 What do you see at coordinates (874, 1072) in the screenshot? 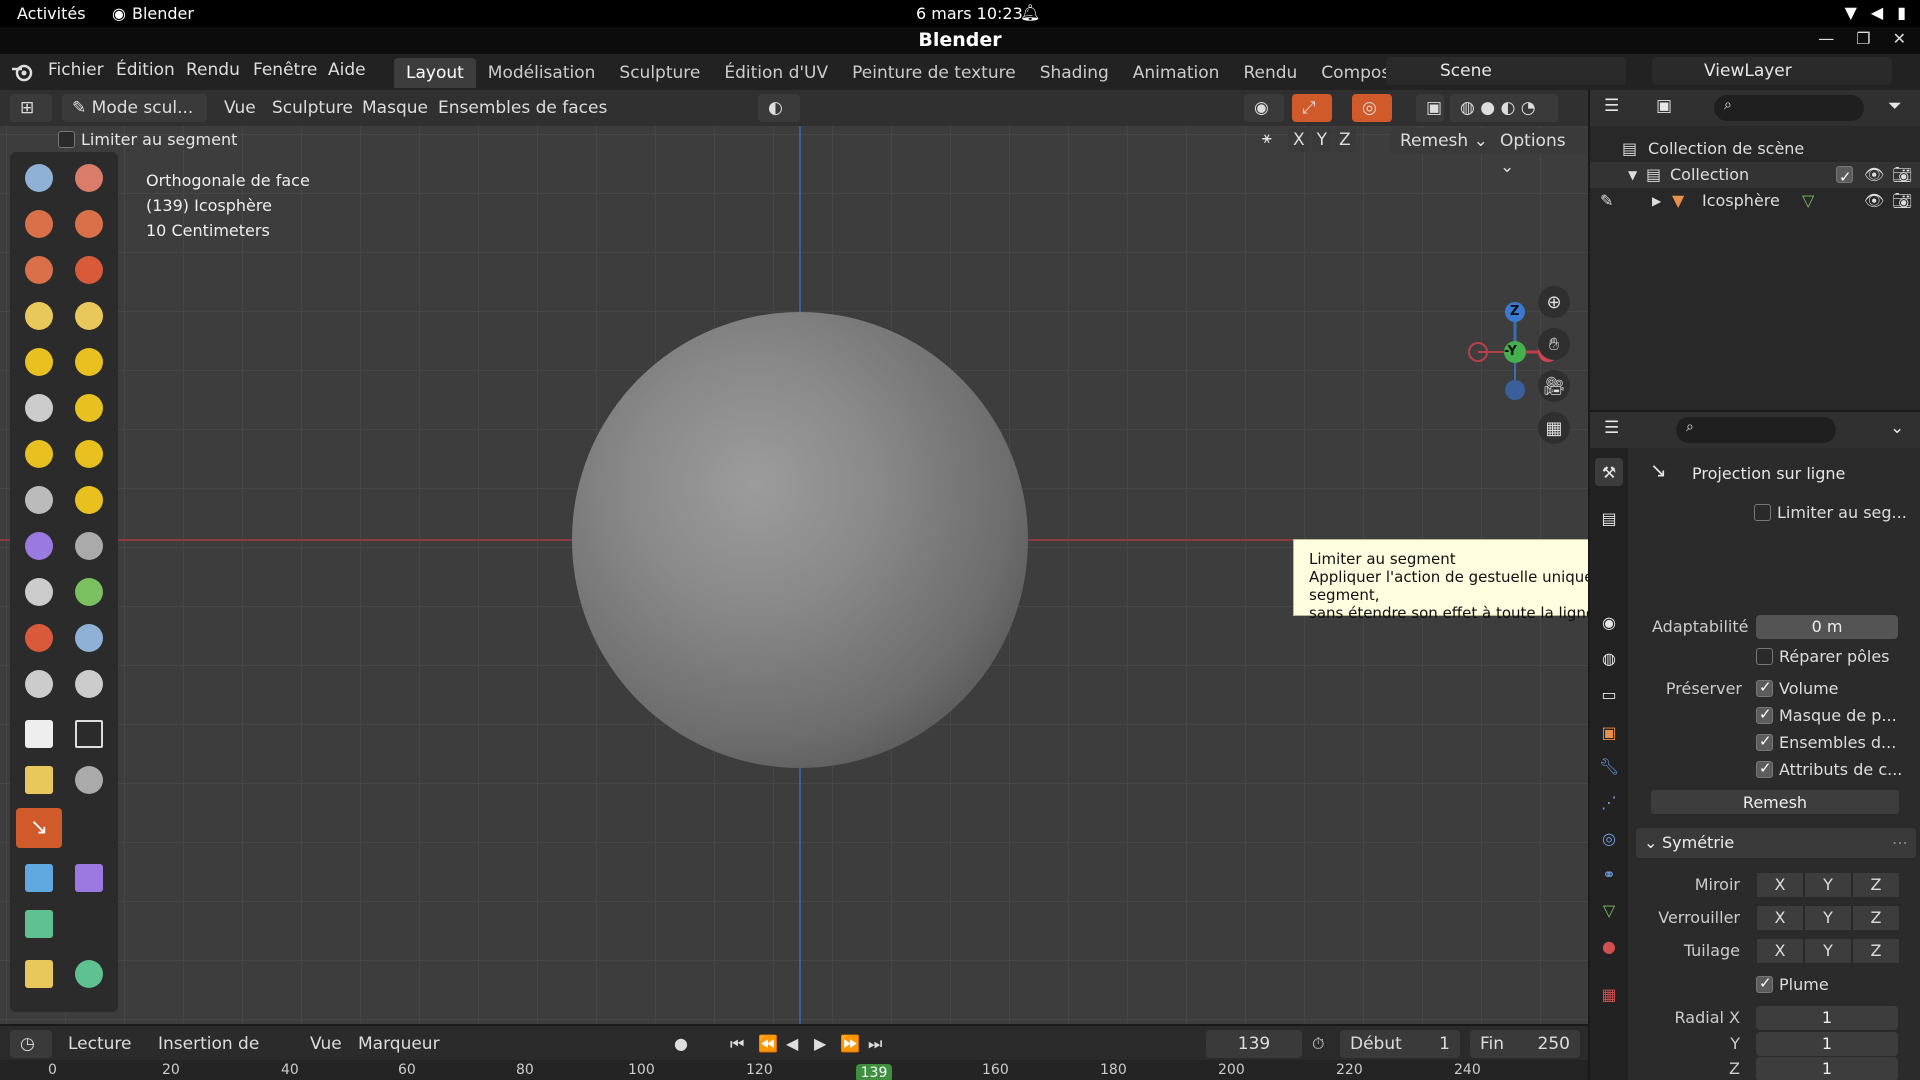
I see `current-frame-marker: 139` at bounding box center [874, 1072].